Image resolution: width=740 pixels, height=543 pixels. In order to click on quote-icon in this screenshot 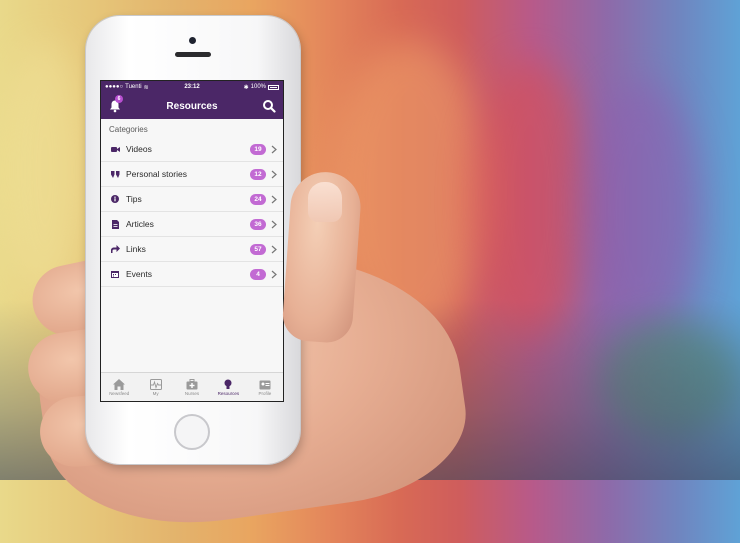, I will do `click(115, 174)`.